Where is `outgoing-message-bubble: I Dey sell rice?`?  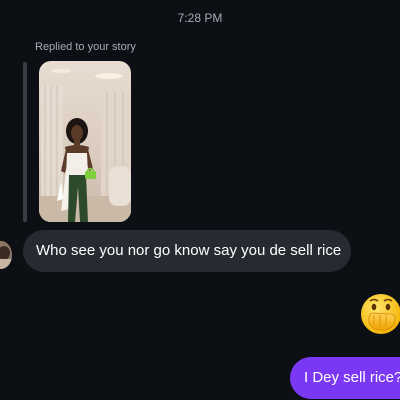
outgoing-message-bubble: I Dey sell rice? is located at coordinates (345, 378).